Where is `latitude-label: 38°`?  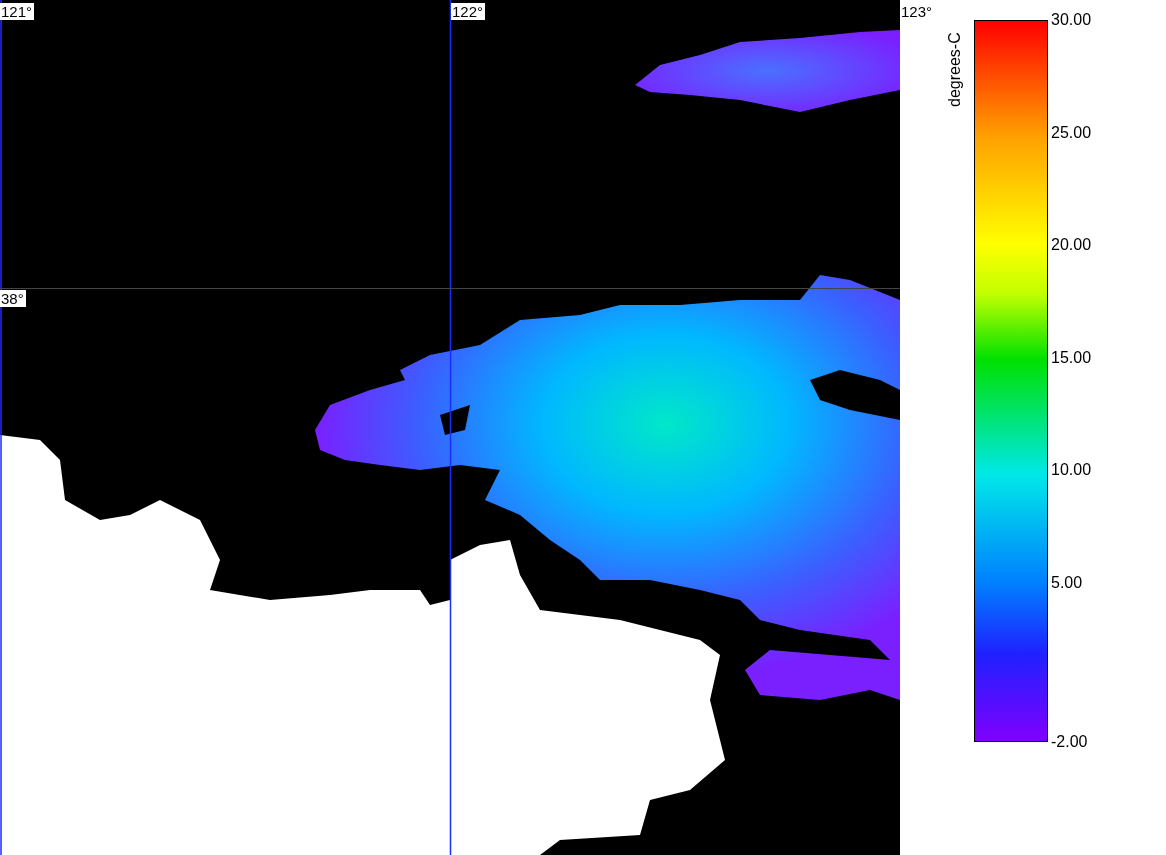
latitude-label: 38° is located at coordinates (13, 298).